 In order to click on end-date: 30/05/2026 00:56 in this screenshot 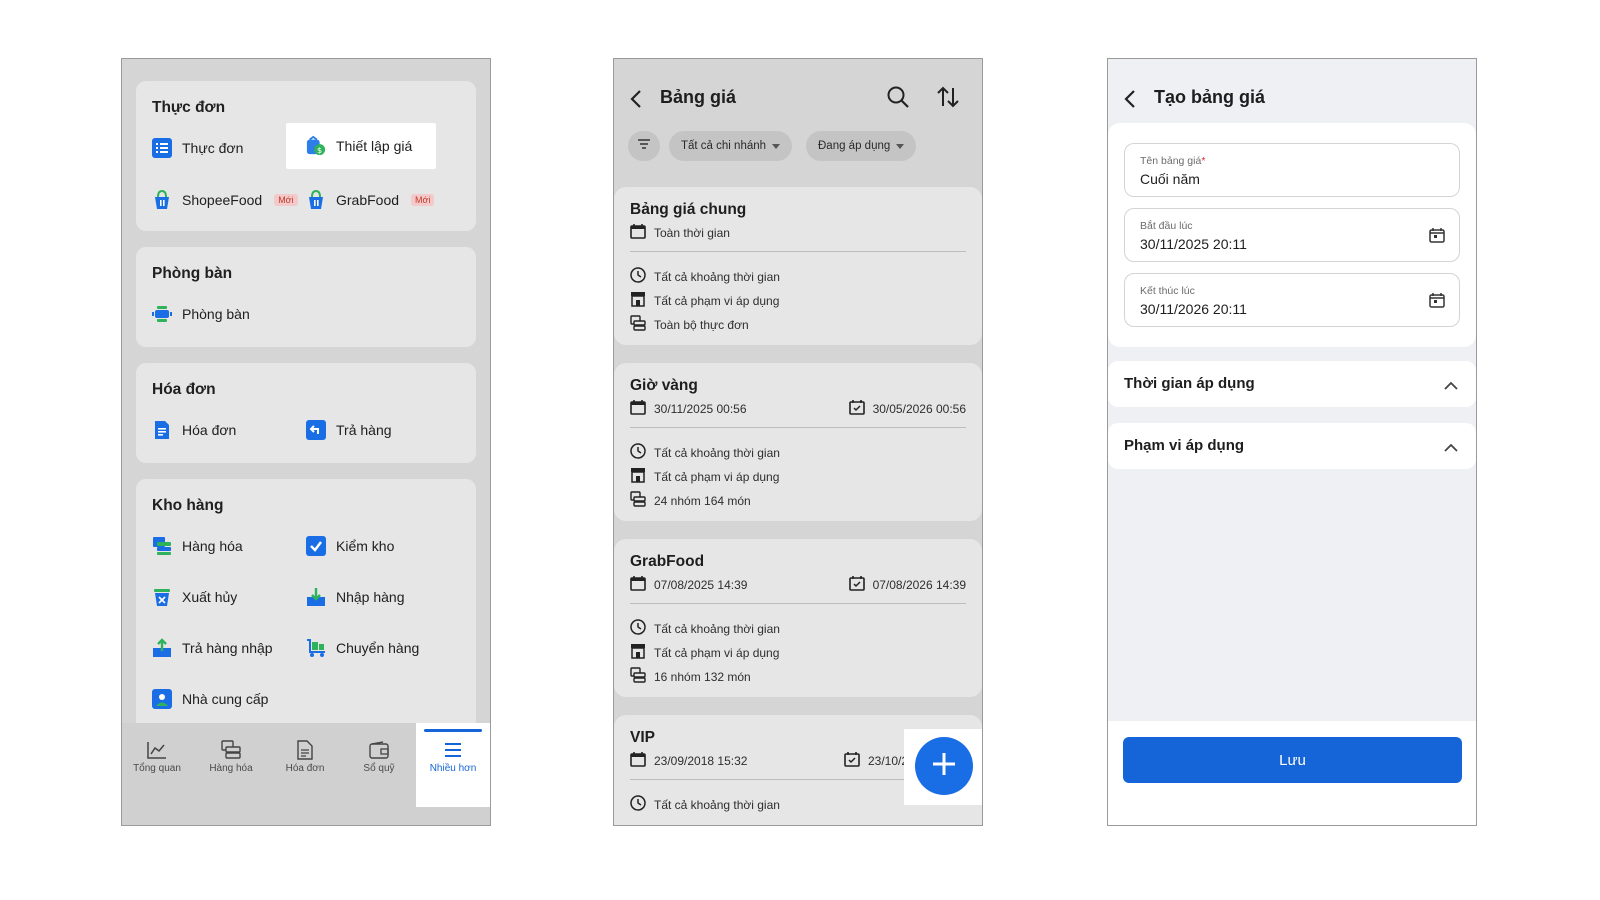, I will do `click(919, 408)`.